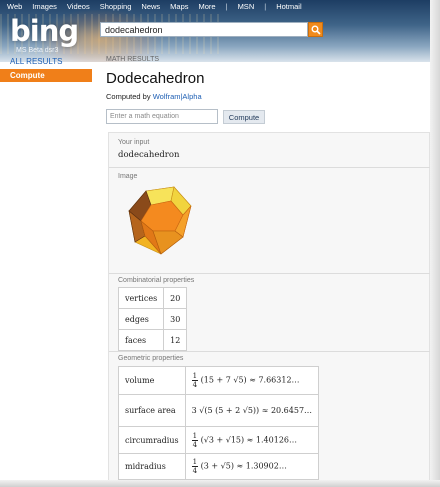 This screenshot has height=487, width=440. Describe the element at coordinates (151, 358) in the screenshot. I see `geometric-section-label: Geometric properties` at that location.